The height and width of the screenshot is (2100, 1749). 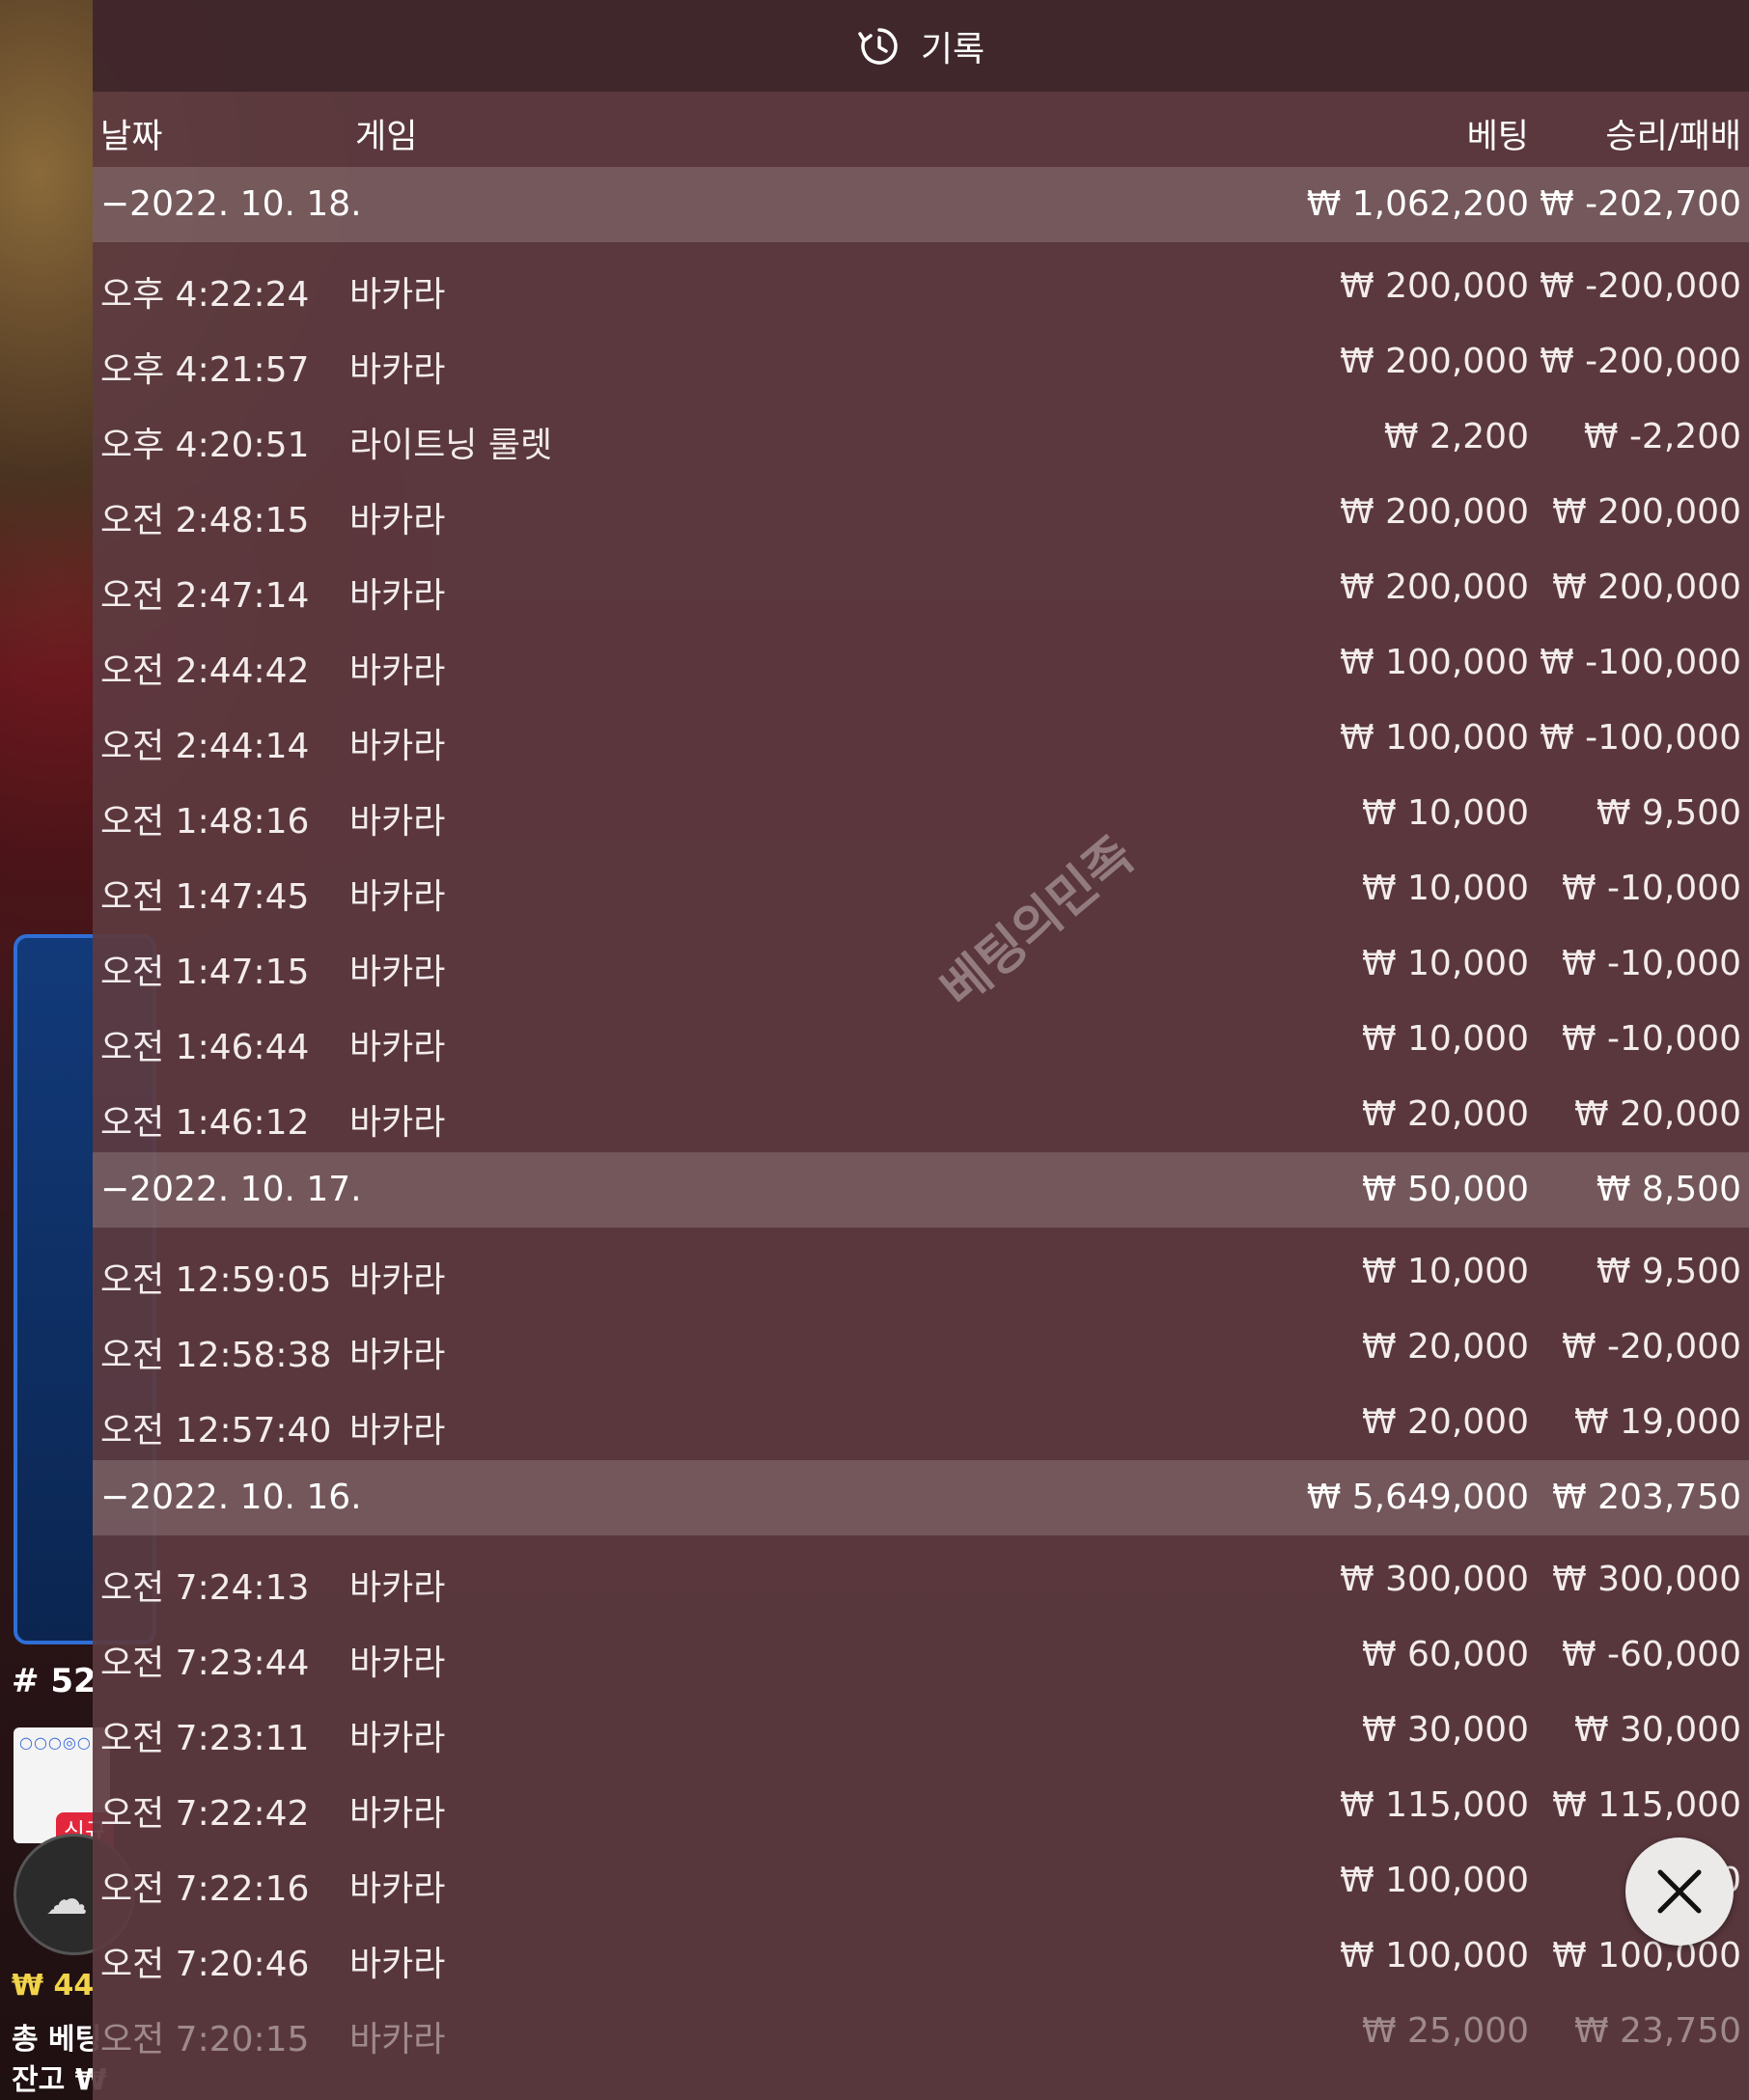 I want to click on row-win-loss: ₩ -100,000, so click(x=1640, y=738).